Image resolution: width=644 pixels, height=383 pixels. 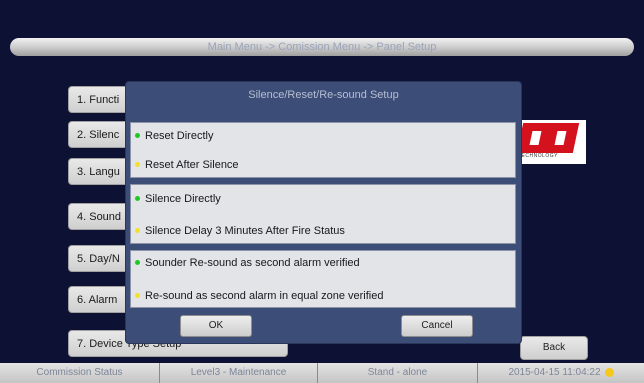 I want to click on option-label: Reset After Silence, so click(x=192, y=165).